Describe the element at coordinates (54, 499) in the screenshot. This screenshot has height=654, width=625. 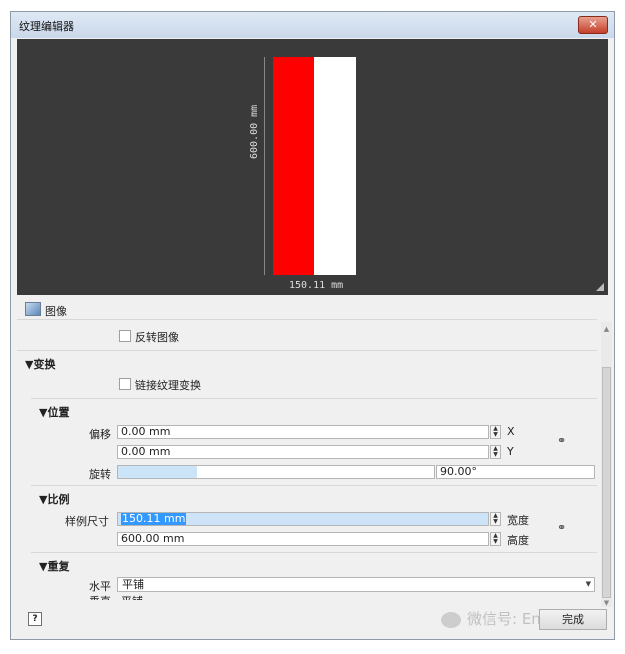
I see `scale-header: ▼比例` at that location.